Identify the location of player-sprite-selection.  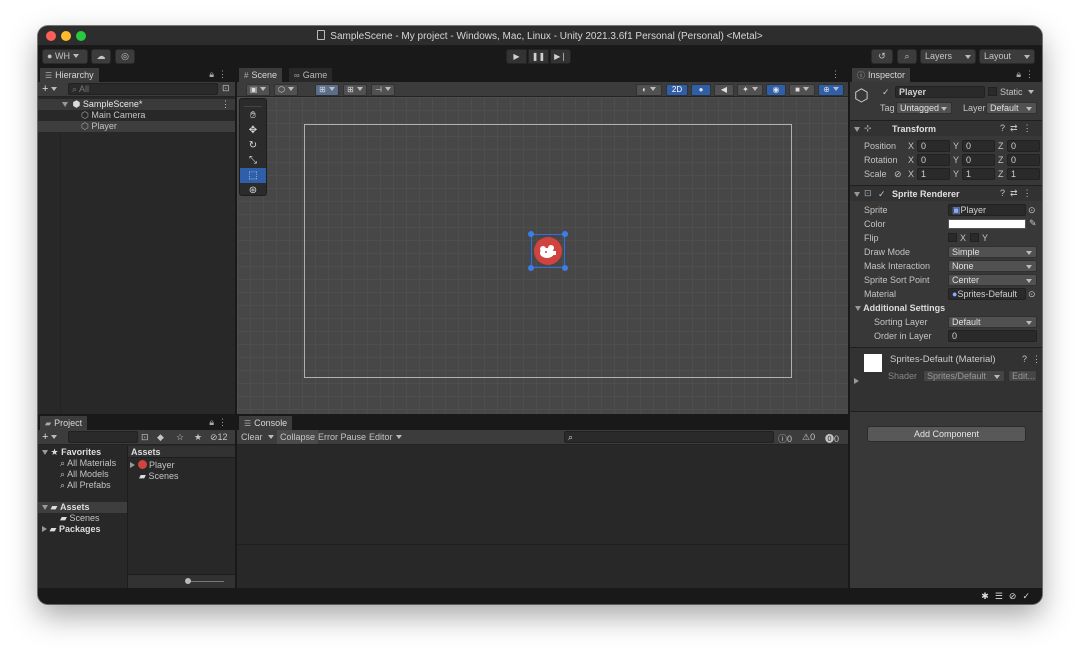
(548, 251).